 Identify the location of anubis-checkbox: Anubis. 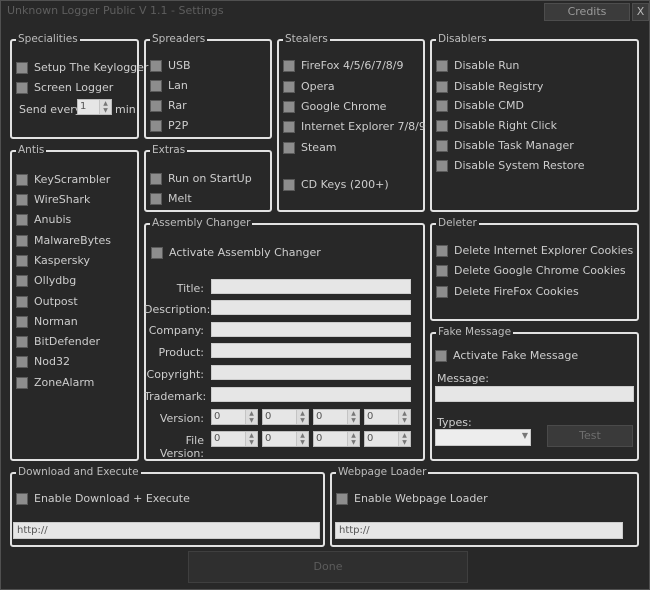
(43, 219).